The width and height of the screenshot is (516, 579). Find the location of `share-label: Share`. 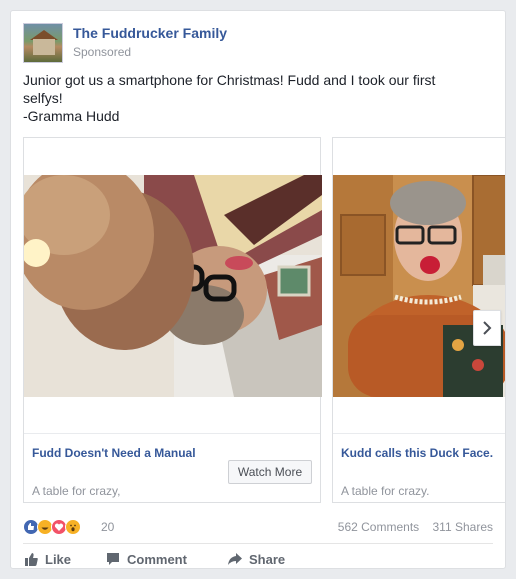

share-label: Share is located at coordinates (267, 559).